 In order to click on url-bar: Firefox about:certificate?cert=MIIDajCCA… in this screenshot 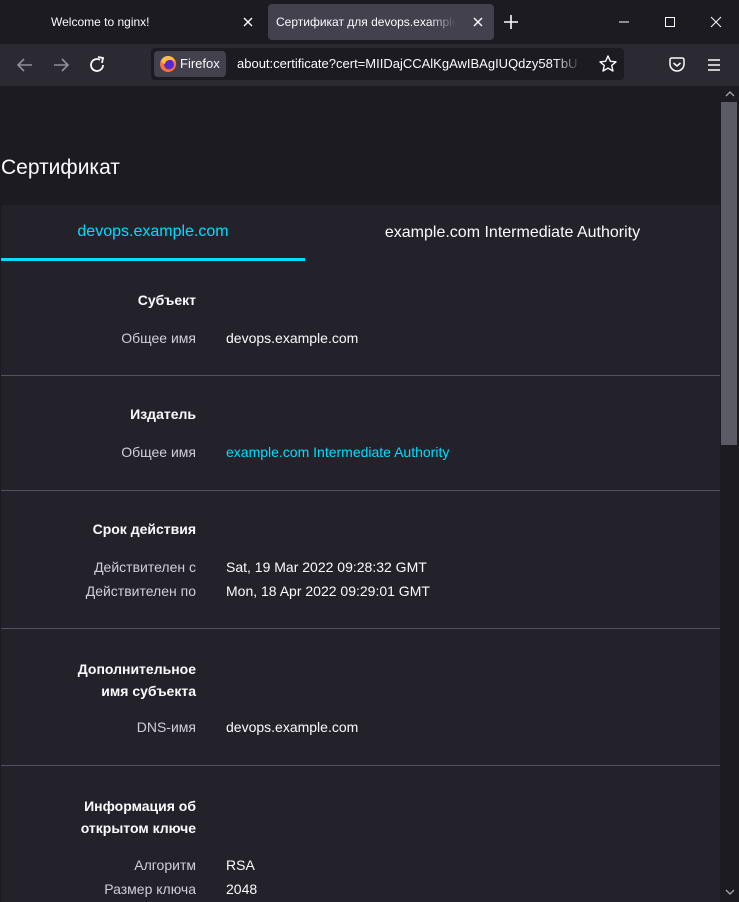, I will do `click(387, 64)`.